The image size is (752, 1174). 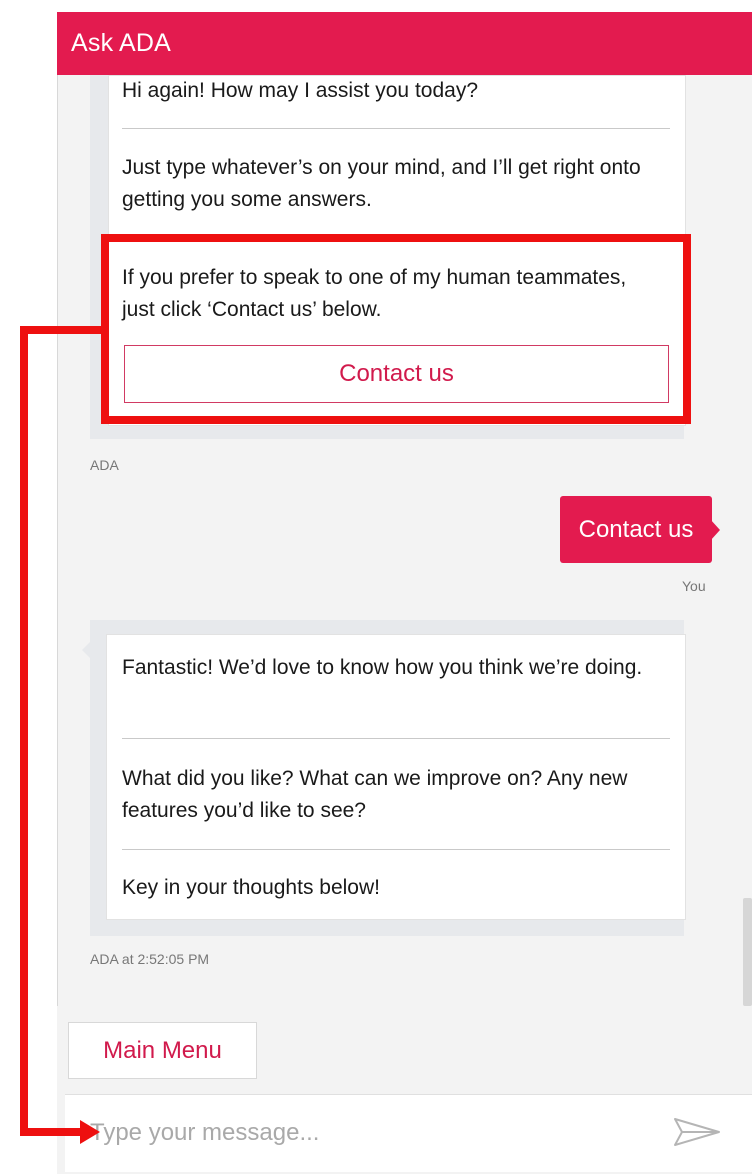 What do you see at coordinates (90, 1132) in the screenshot?
I see `annotation-arrowhead-icon` at bounding box center [90, 1132].